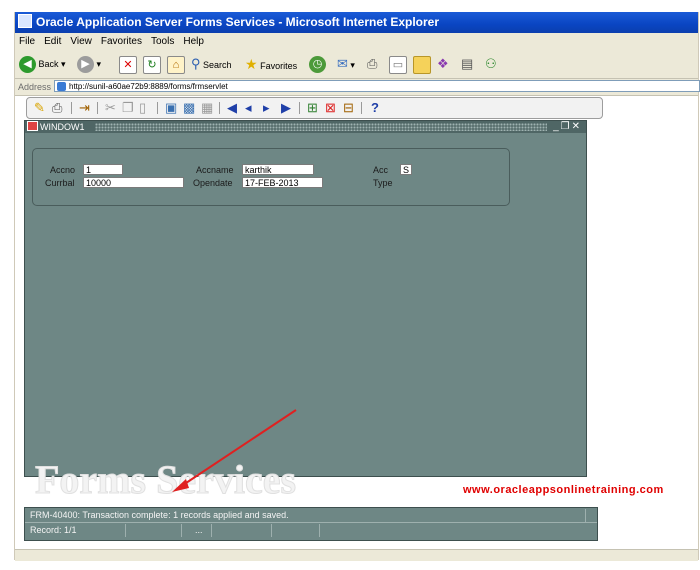 This screenshot has width=700, height=570. What do you see at coordinates (180, 485) in the screenshot?
I see `arrow-head` at bounding box center [180, 485].